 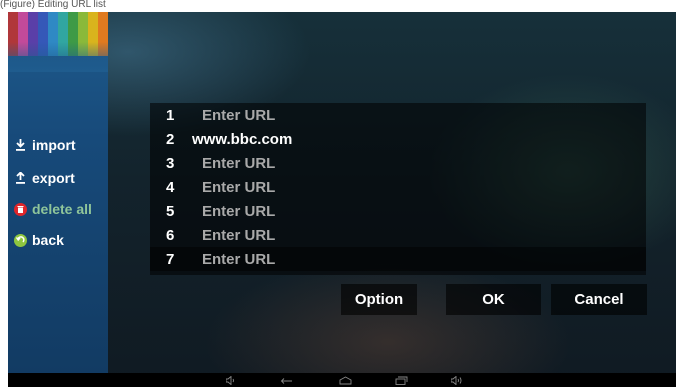 What do you see at coordinates (170, 115) in the screenshot?
I see `url-row-number: 1` at bounding box center [170, 115].